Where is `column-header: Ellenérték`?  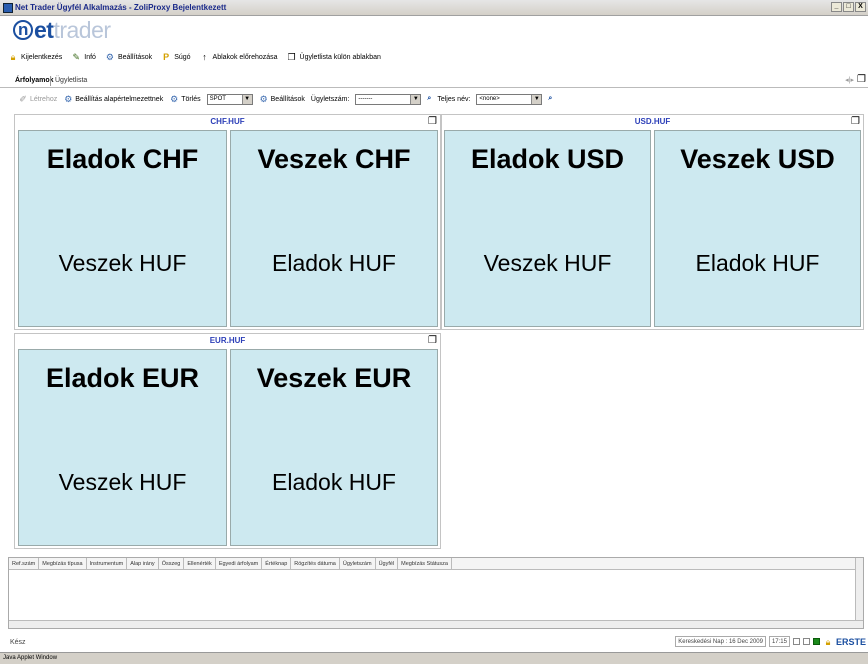
column-header: Ellenérték is located at coordinates (200, 563).